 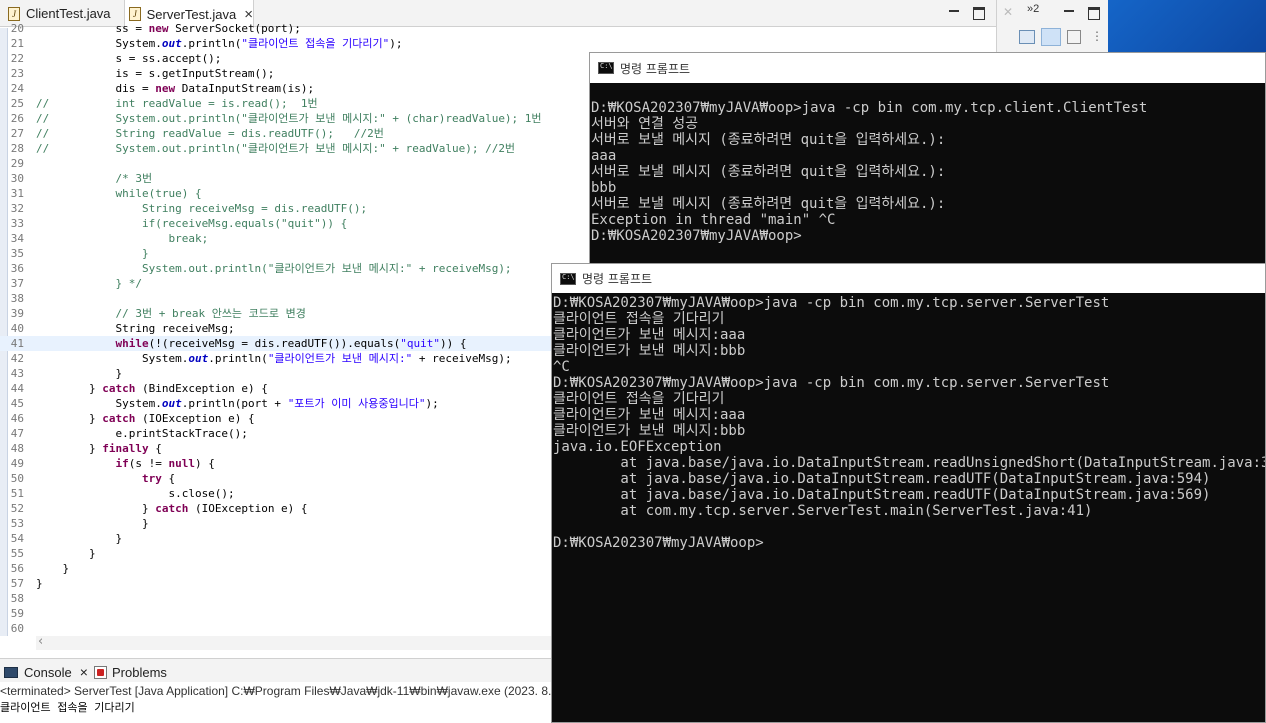 What do you see at coordinates (639, 399) in the screenshot?
I see `terminal-line: 클라이언트 접속을 기다리기` at bounding box center [639, 399].